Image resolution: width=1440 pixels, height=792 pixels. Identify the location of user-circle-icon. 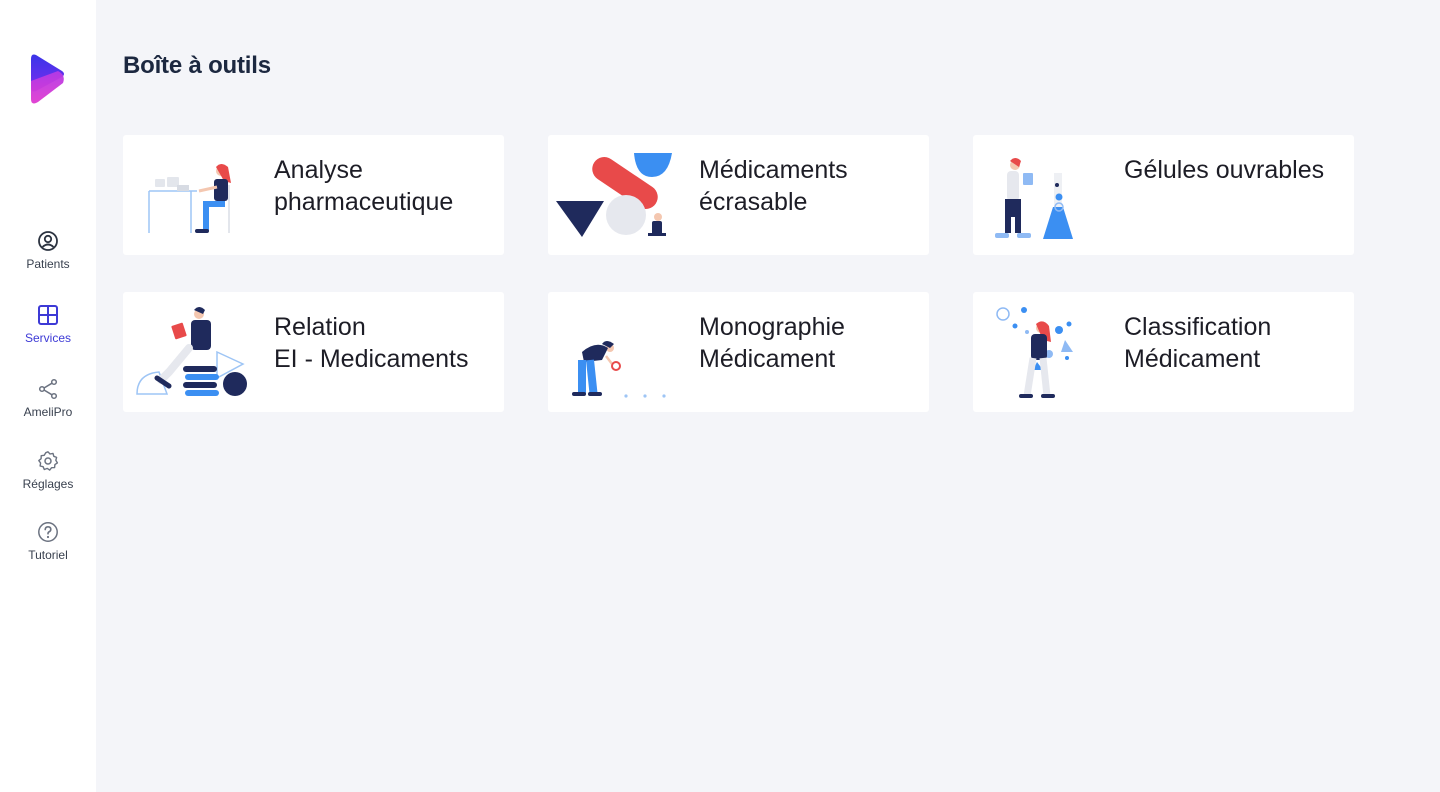
(48, 241).